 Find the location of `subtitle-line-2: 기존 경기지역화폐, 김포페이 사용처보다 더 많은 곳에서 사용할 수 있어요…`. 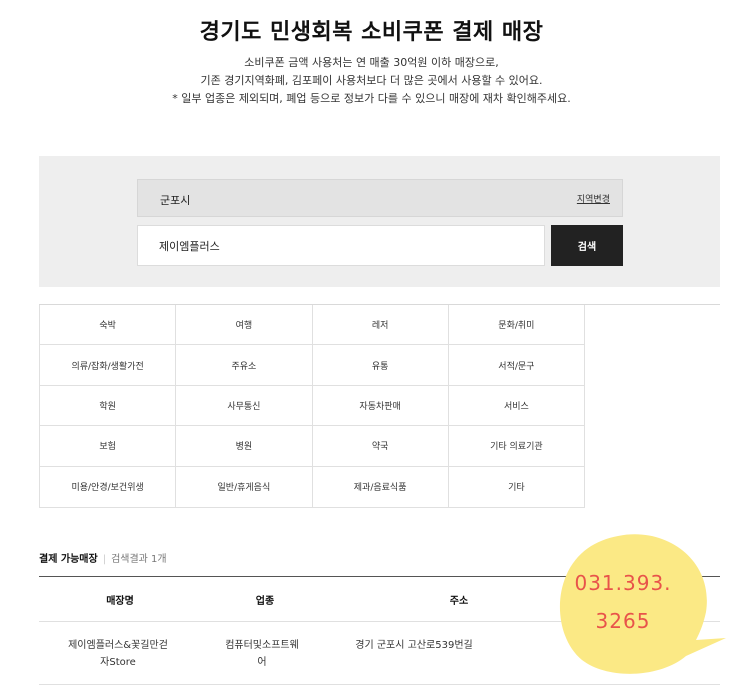

subtitle-line-2: 기존 경기지역화폐, 김포페이 사용처보다 더 많은 곳에서 사용할 수 있어요… is located at coordinates (371, 80).